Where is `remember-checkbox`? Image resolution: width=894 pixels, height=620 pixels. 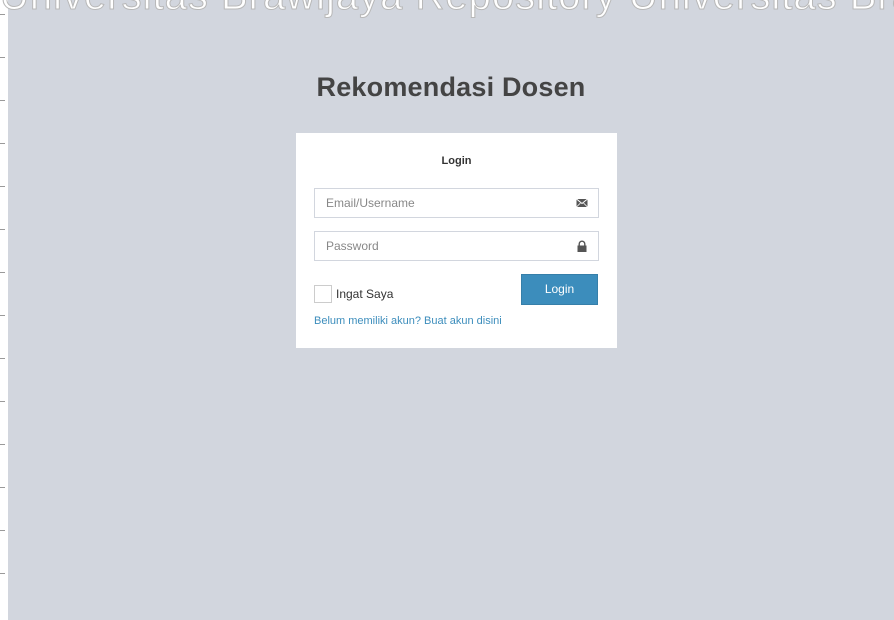
remember-checkbox is located at coordinates (323, 294).